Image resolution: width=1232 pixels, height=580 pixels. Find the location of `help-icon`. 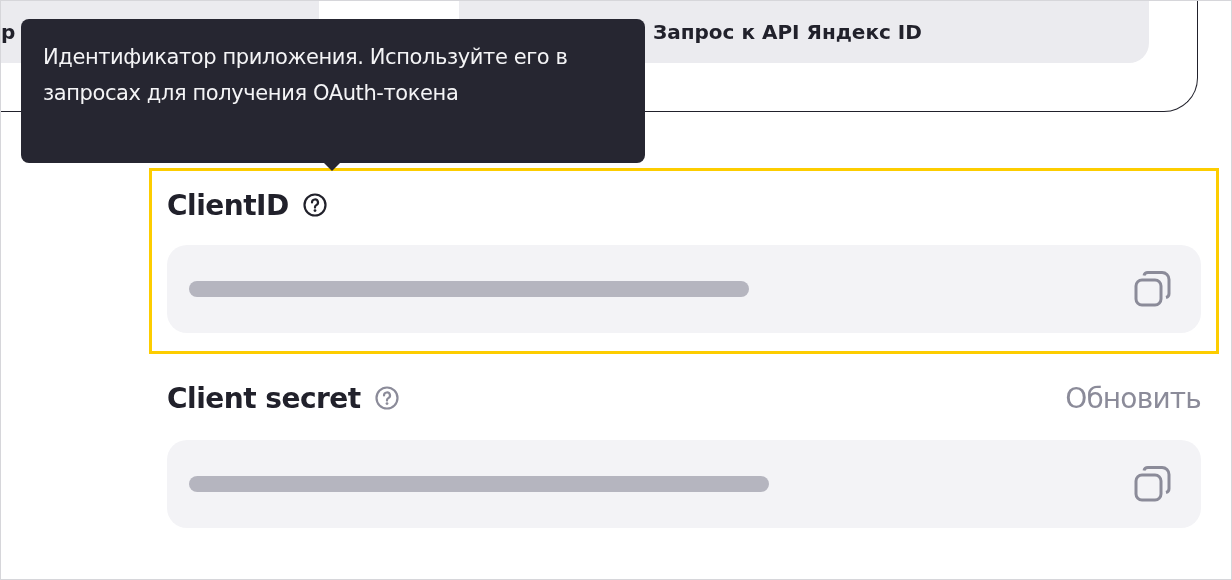

help-icon is located at coordinates (314, 205).